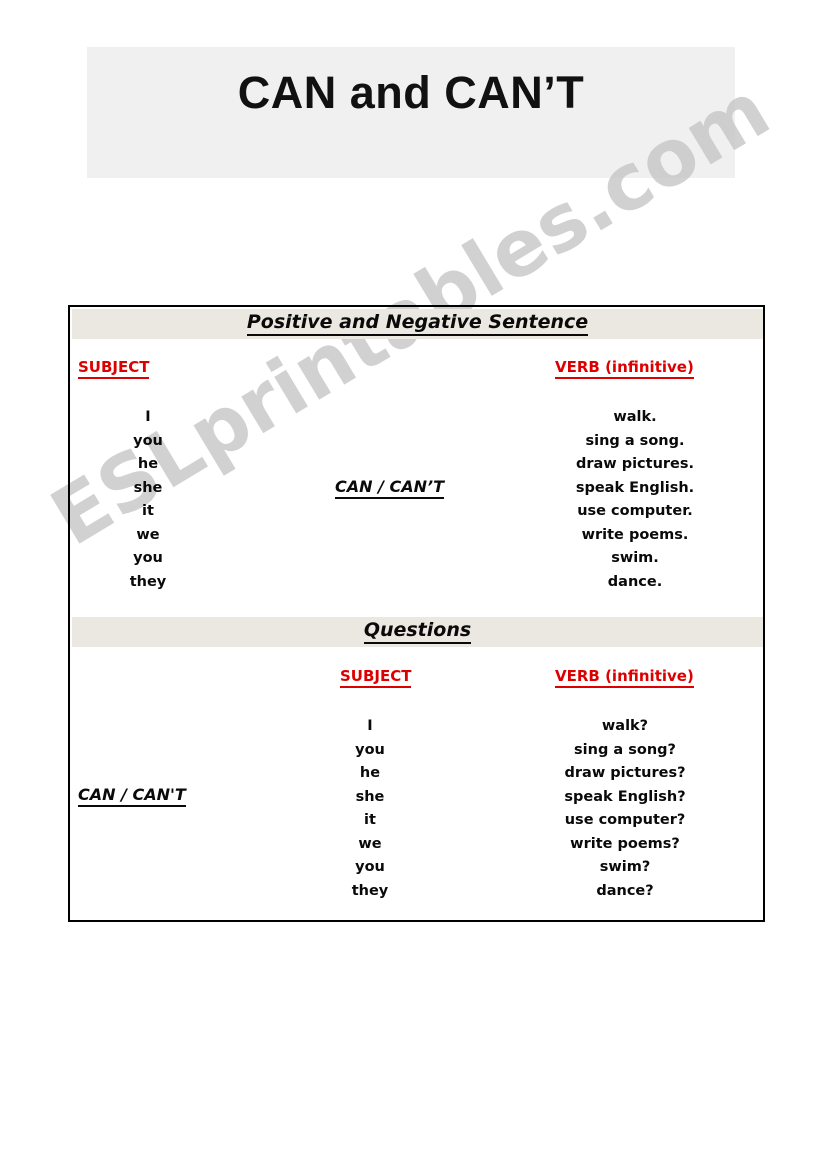  I want to click on list-item: draw pictures?, so click(625, 773).